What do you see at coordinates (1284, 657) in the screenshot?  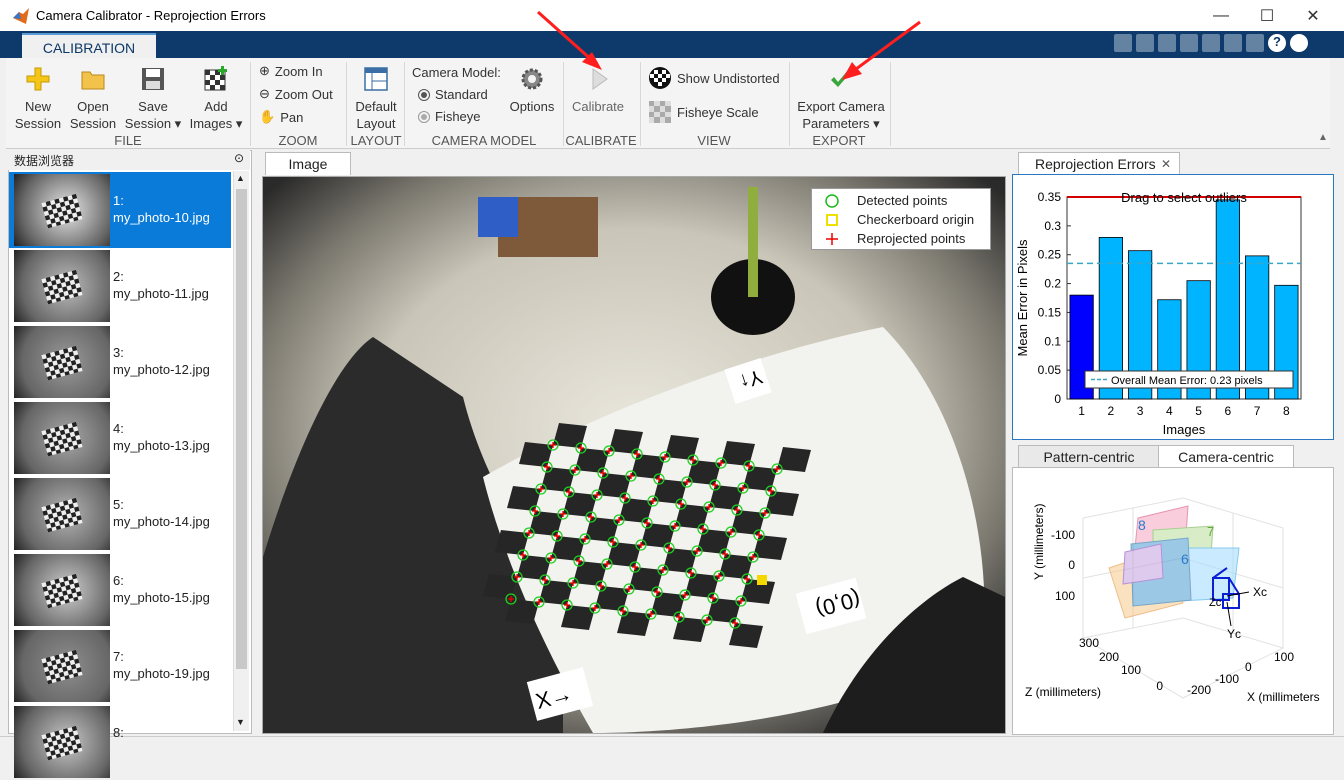 I see `x-tick: 100` at bounding box center [1284, 657].